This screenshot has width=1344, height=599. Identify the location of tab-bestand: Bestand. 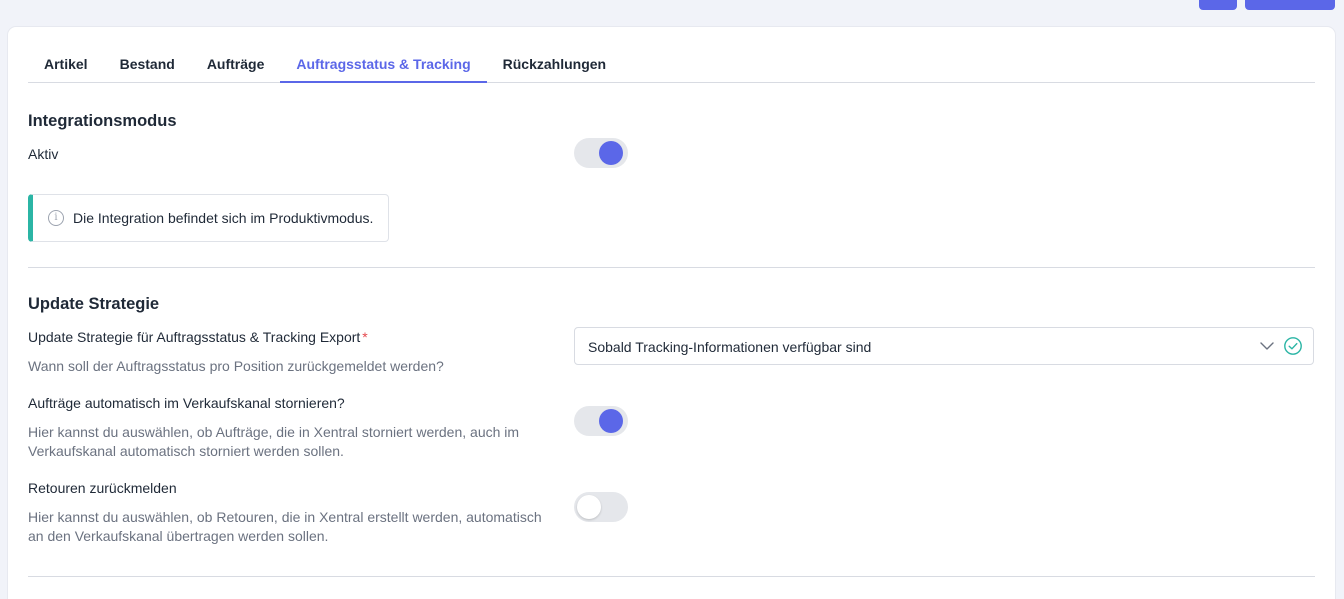
(147, 65).